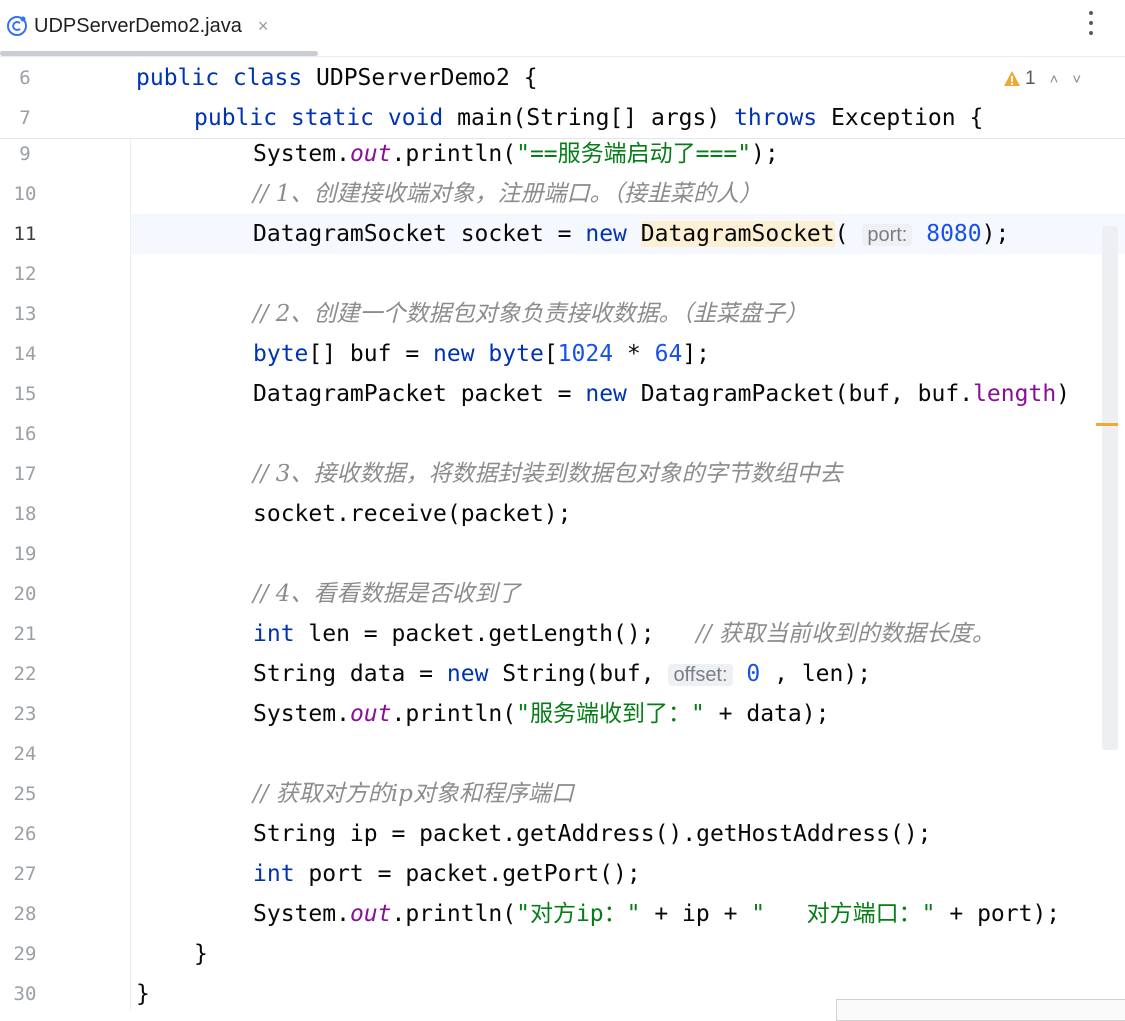 The width and height of the screenshot is (1125, 1021). What do you see at coordinates (25, 714) in the screenshot?
I see `line-number: 23` at bounding box center [25, 714].